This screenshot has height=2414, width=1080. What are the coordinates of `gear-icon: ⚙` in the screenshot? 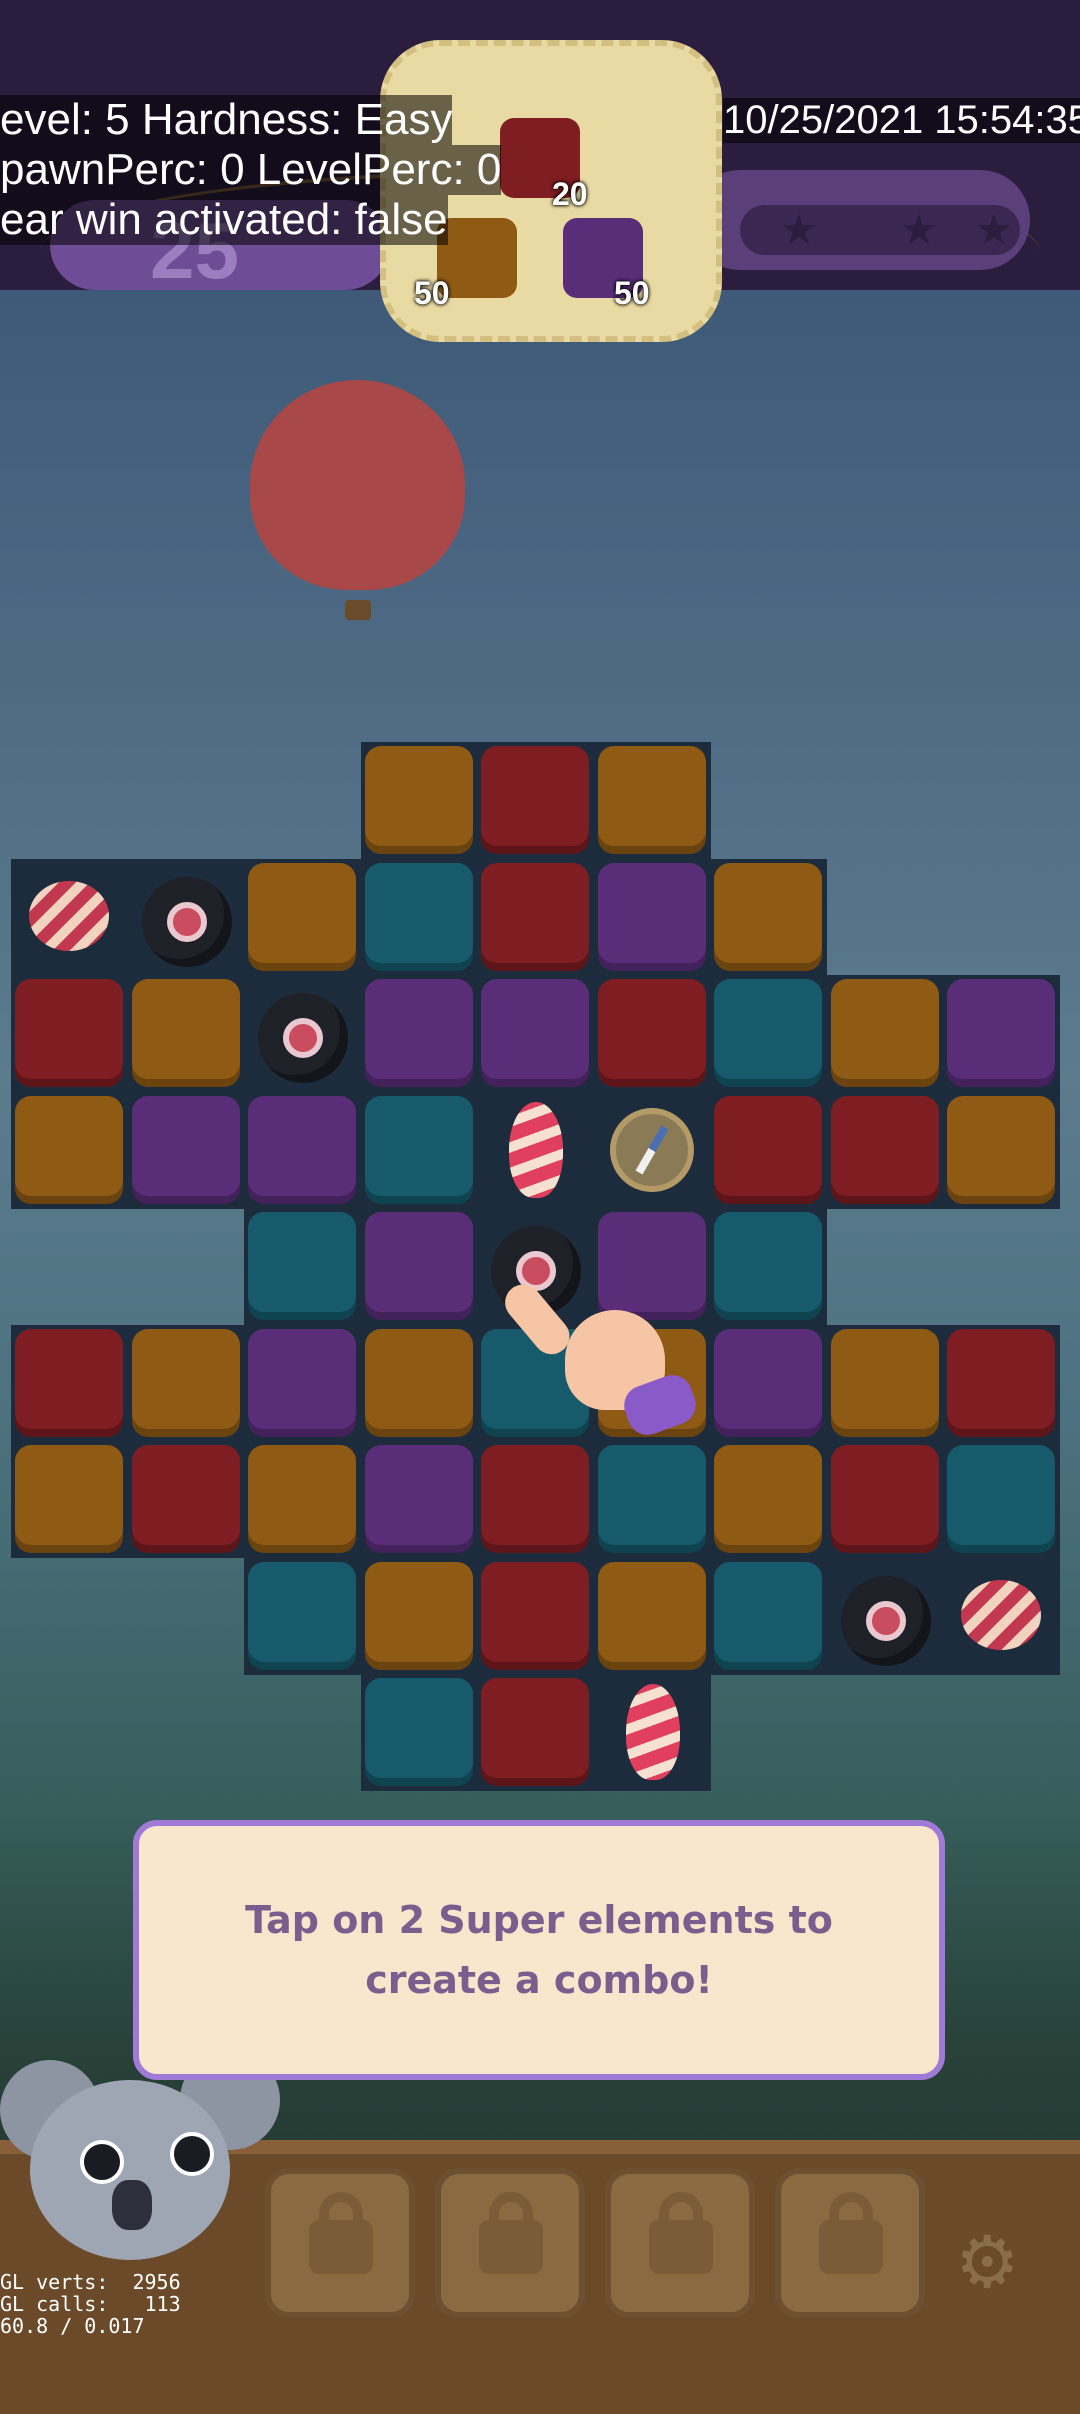 It's located at (987, 2262).